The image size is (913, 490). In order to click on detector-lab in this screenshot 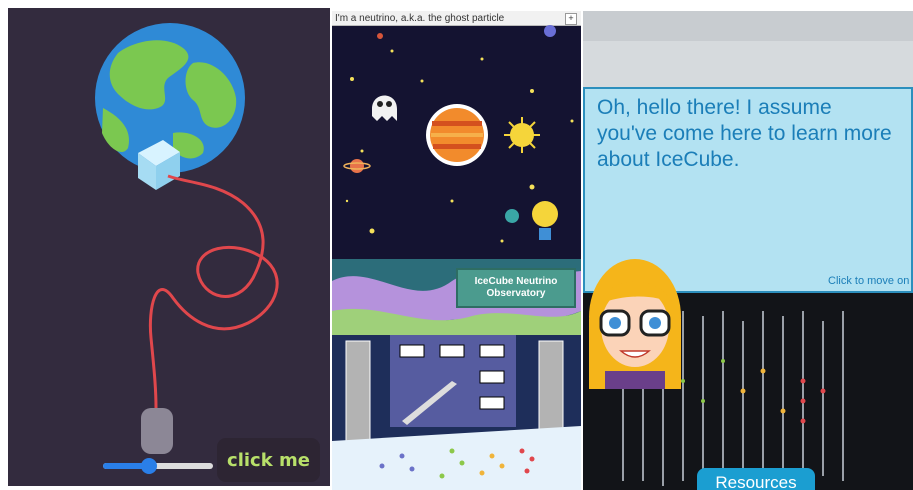, I will do `click(456, 412)`.